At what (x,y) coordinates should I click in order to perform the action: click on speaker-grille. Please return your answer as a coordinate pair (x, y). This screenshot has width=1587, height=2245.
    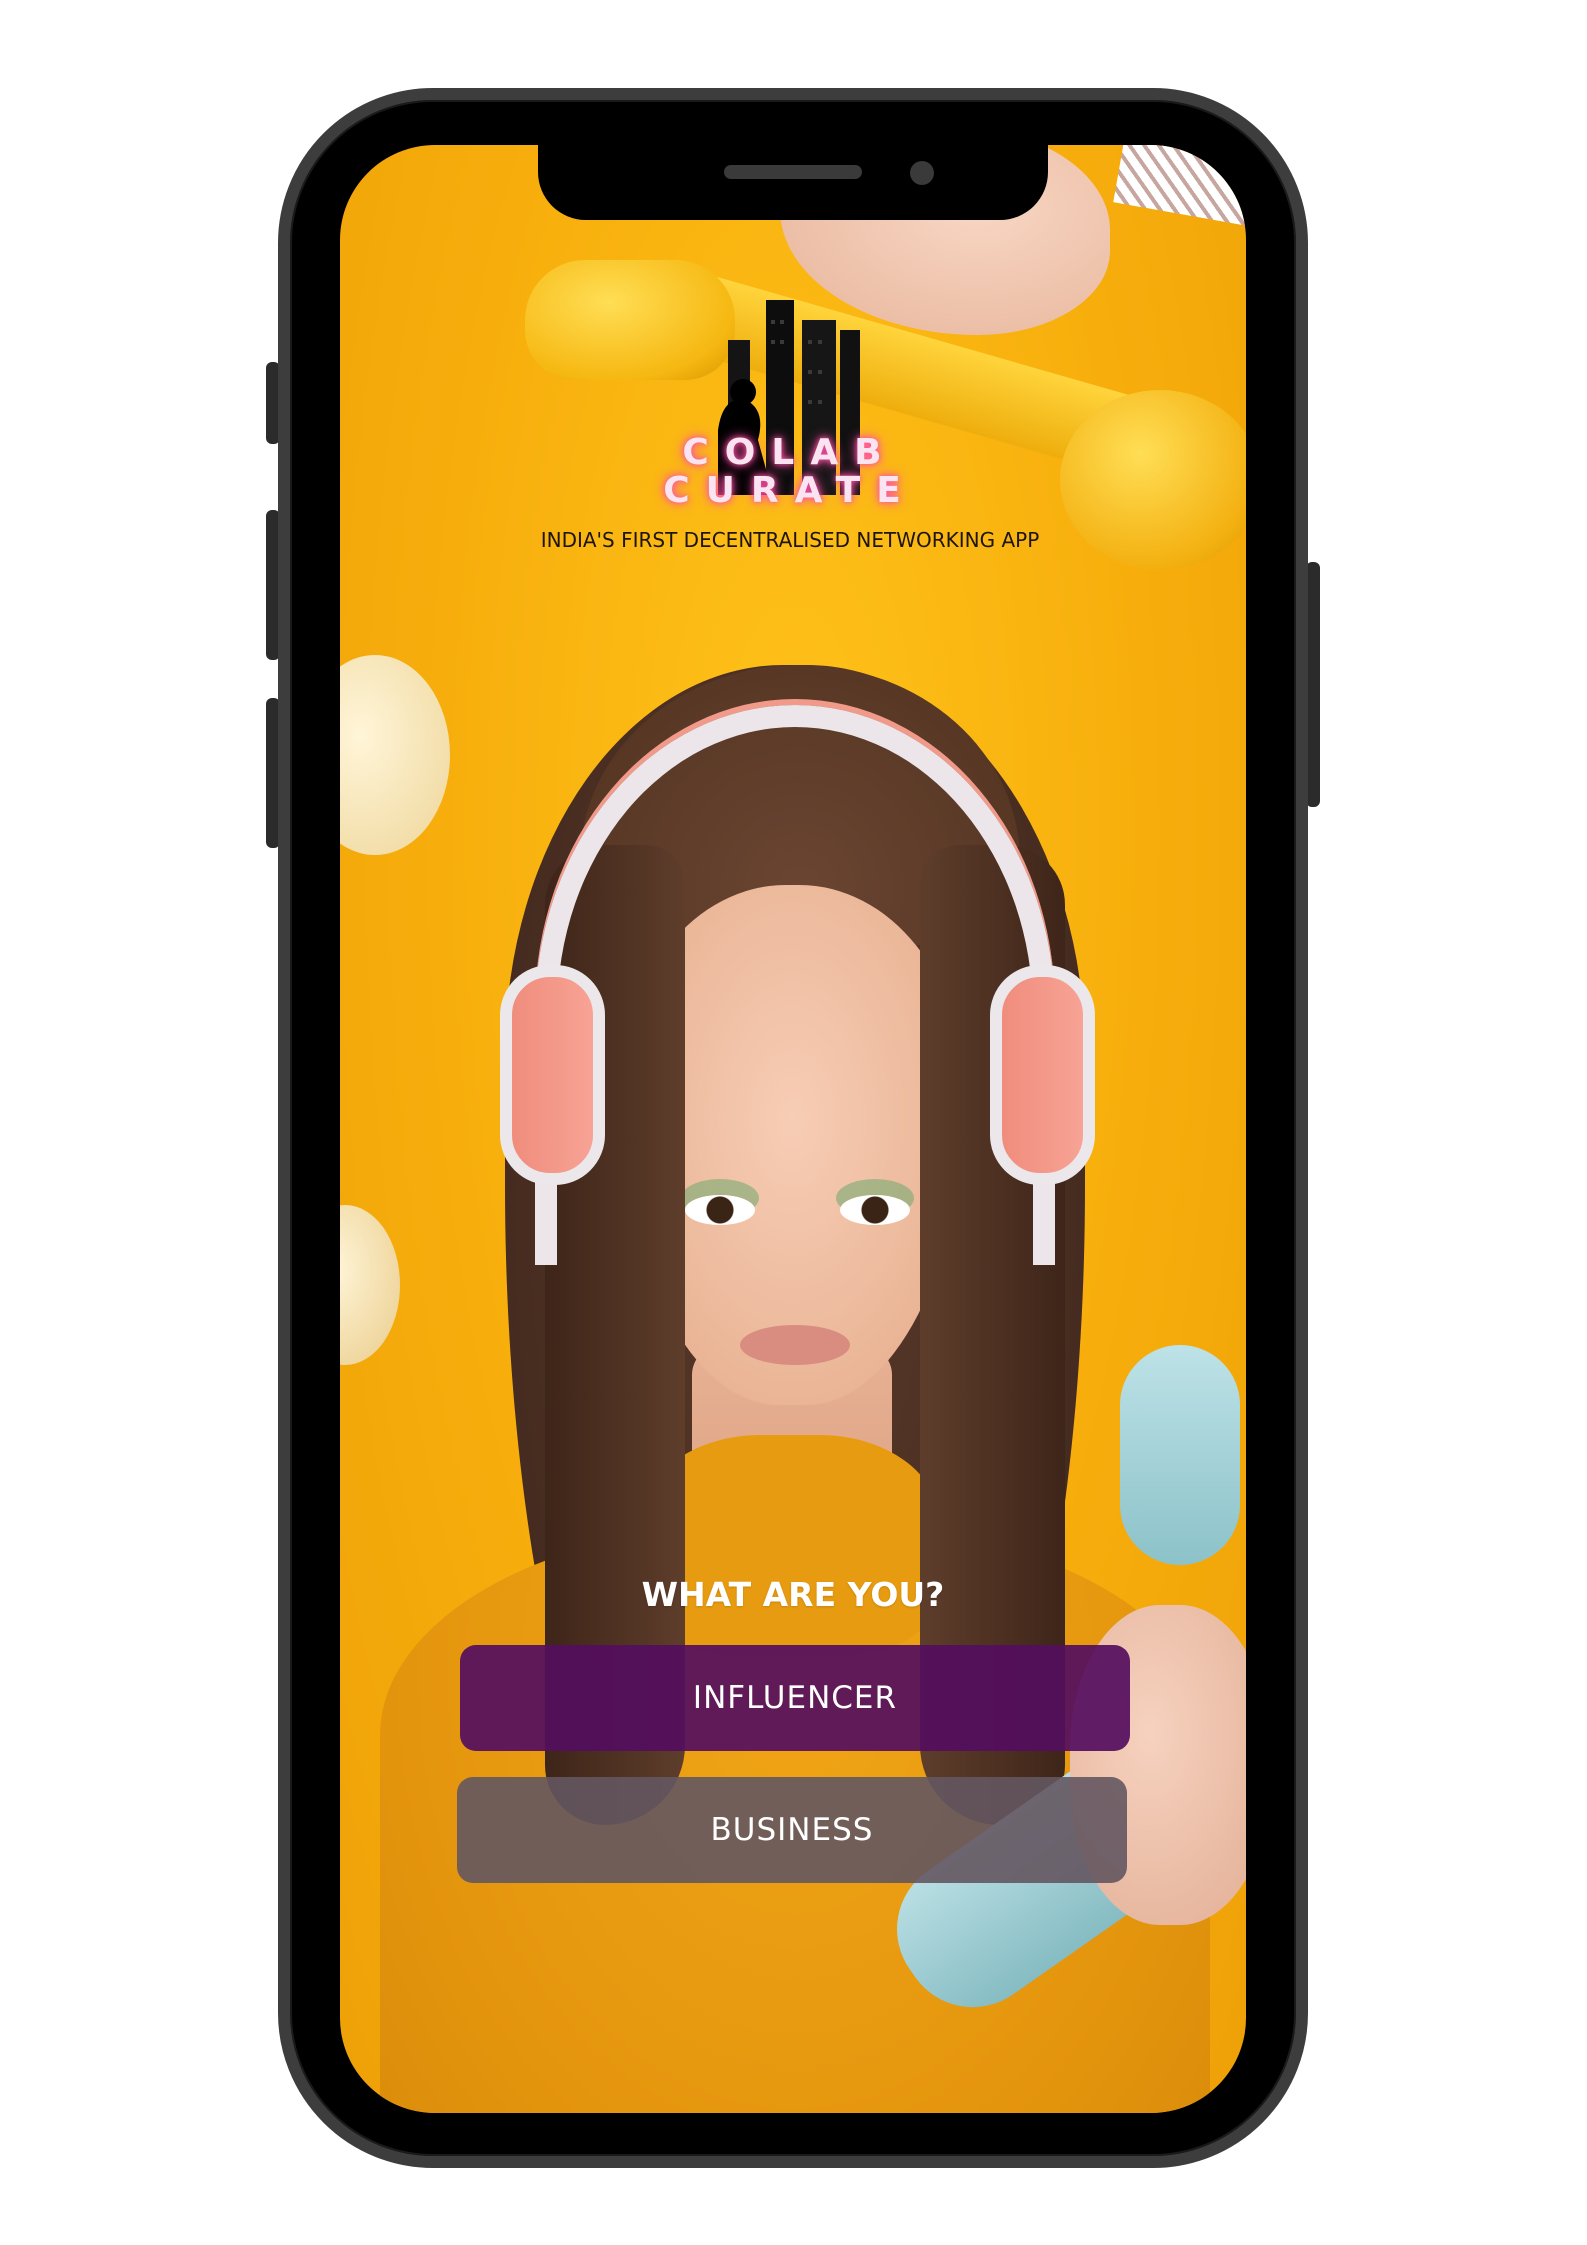
    Looking at the image, I should click on (793, 172).